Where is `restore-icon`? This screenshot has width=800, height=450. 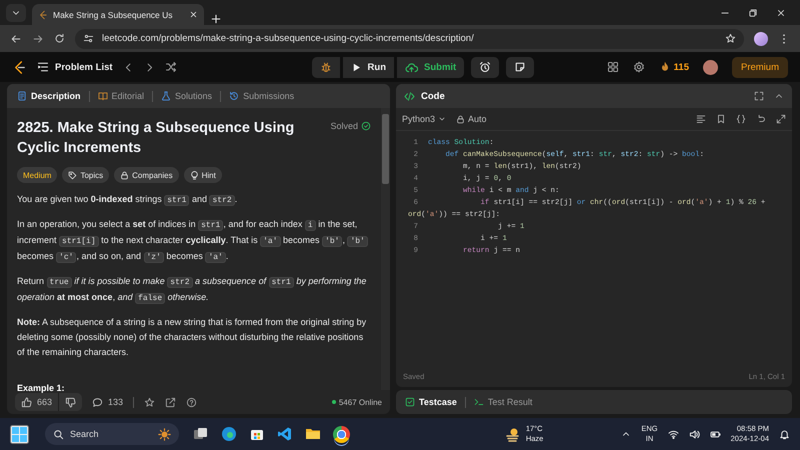 restore-icon is located at coordinates (753, 13).